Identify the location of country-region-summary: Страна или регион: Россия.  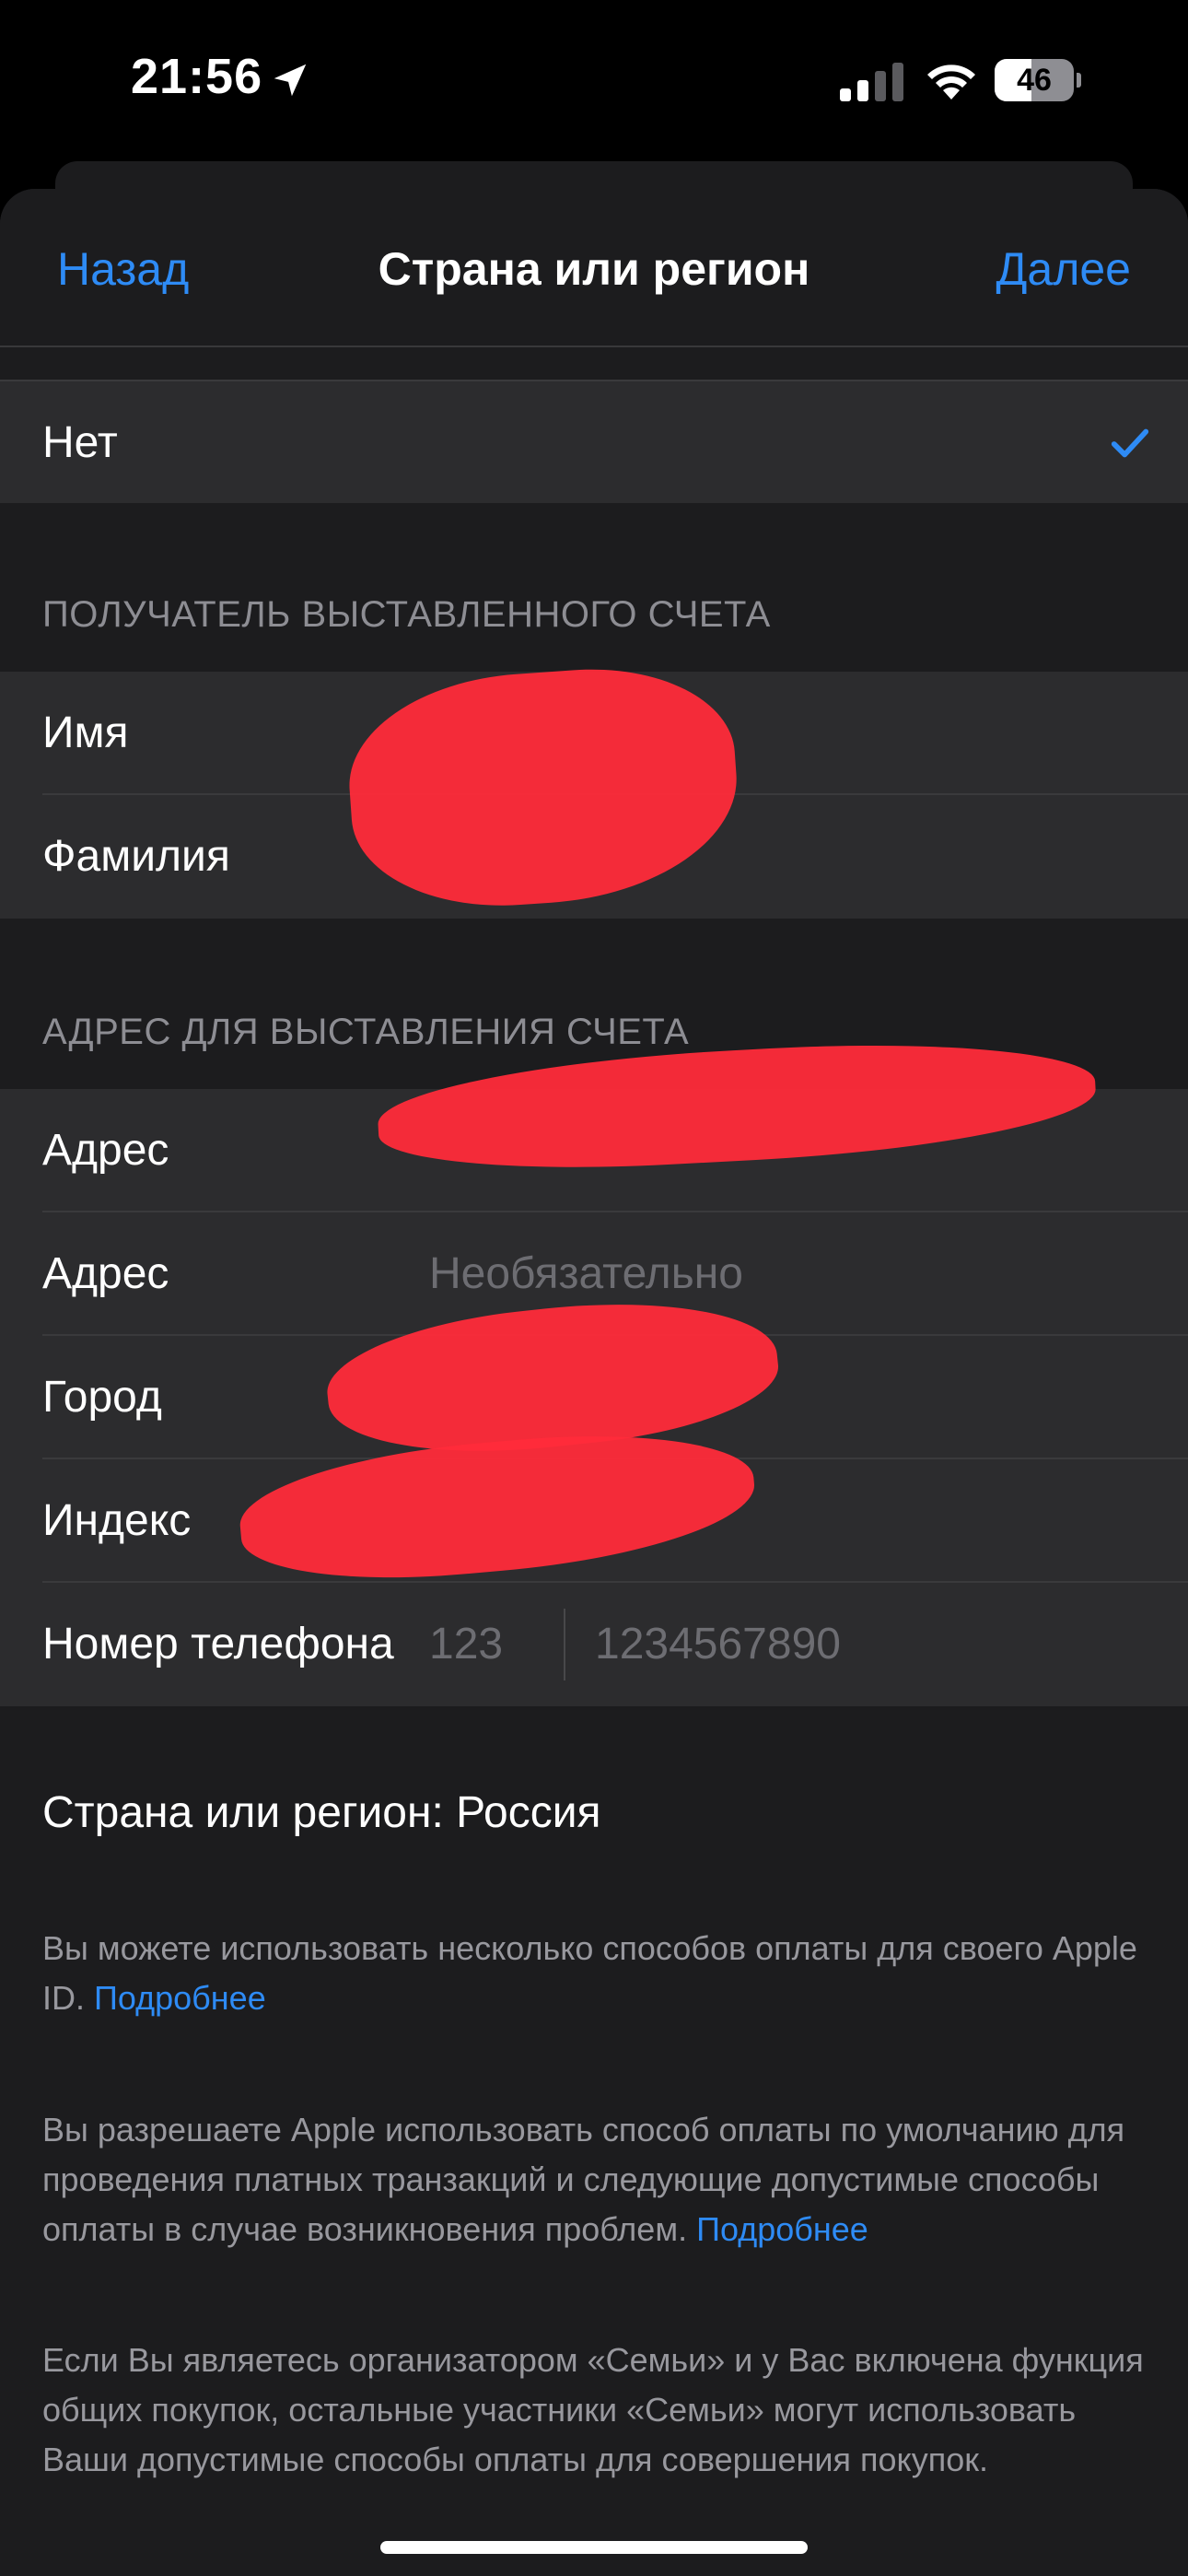
(321, 1812).